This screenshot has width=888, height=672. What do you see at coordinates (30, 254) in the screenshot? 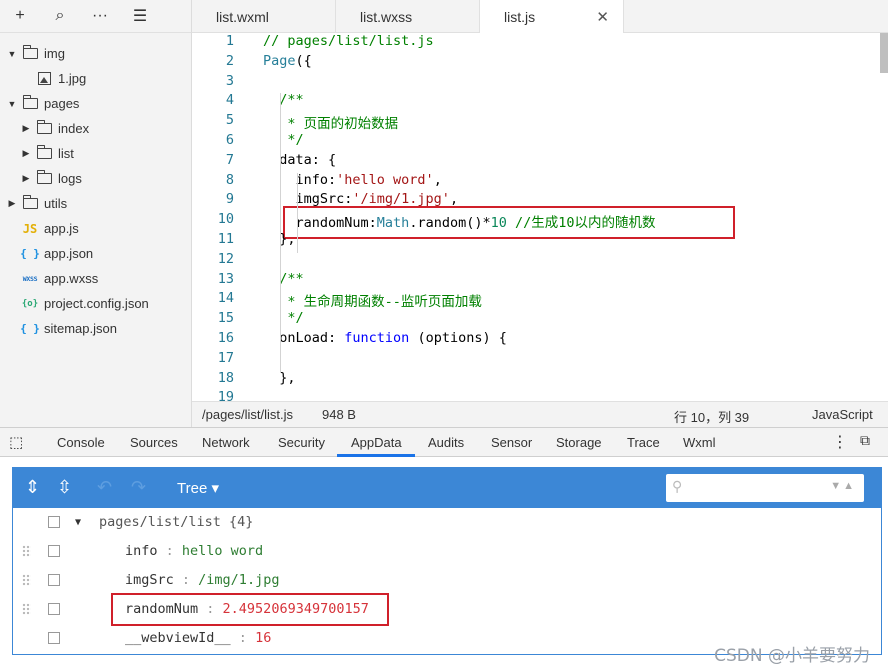
I see `file-type-icon: { }` at bounding box center [30, 254].